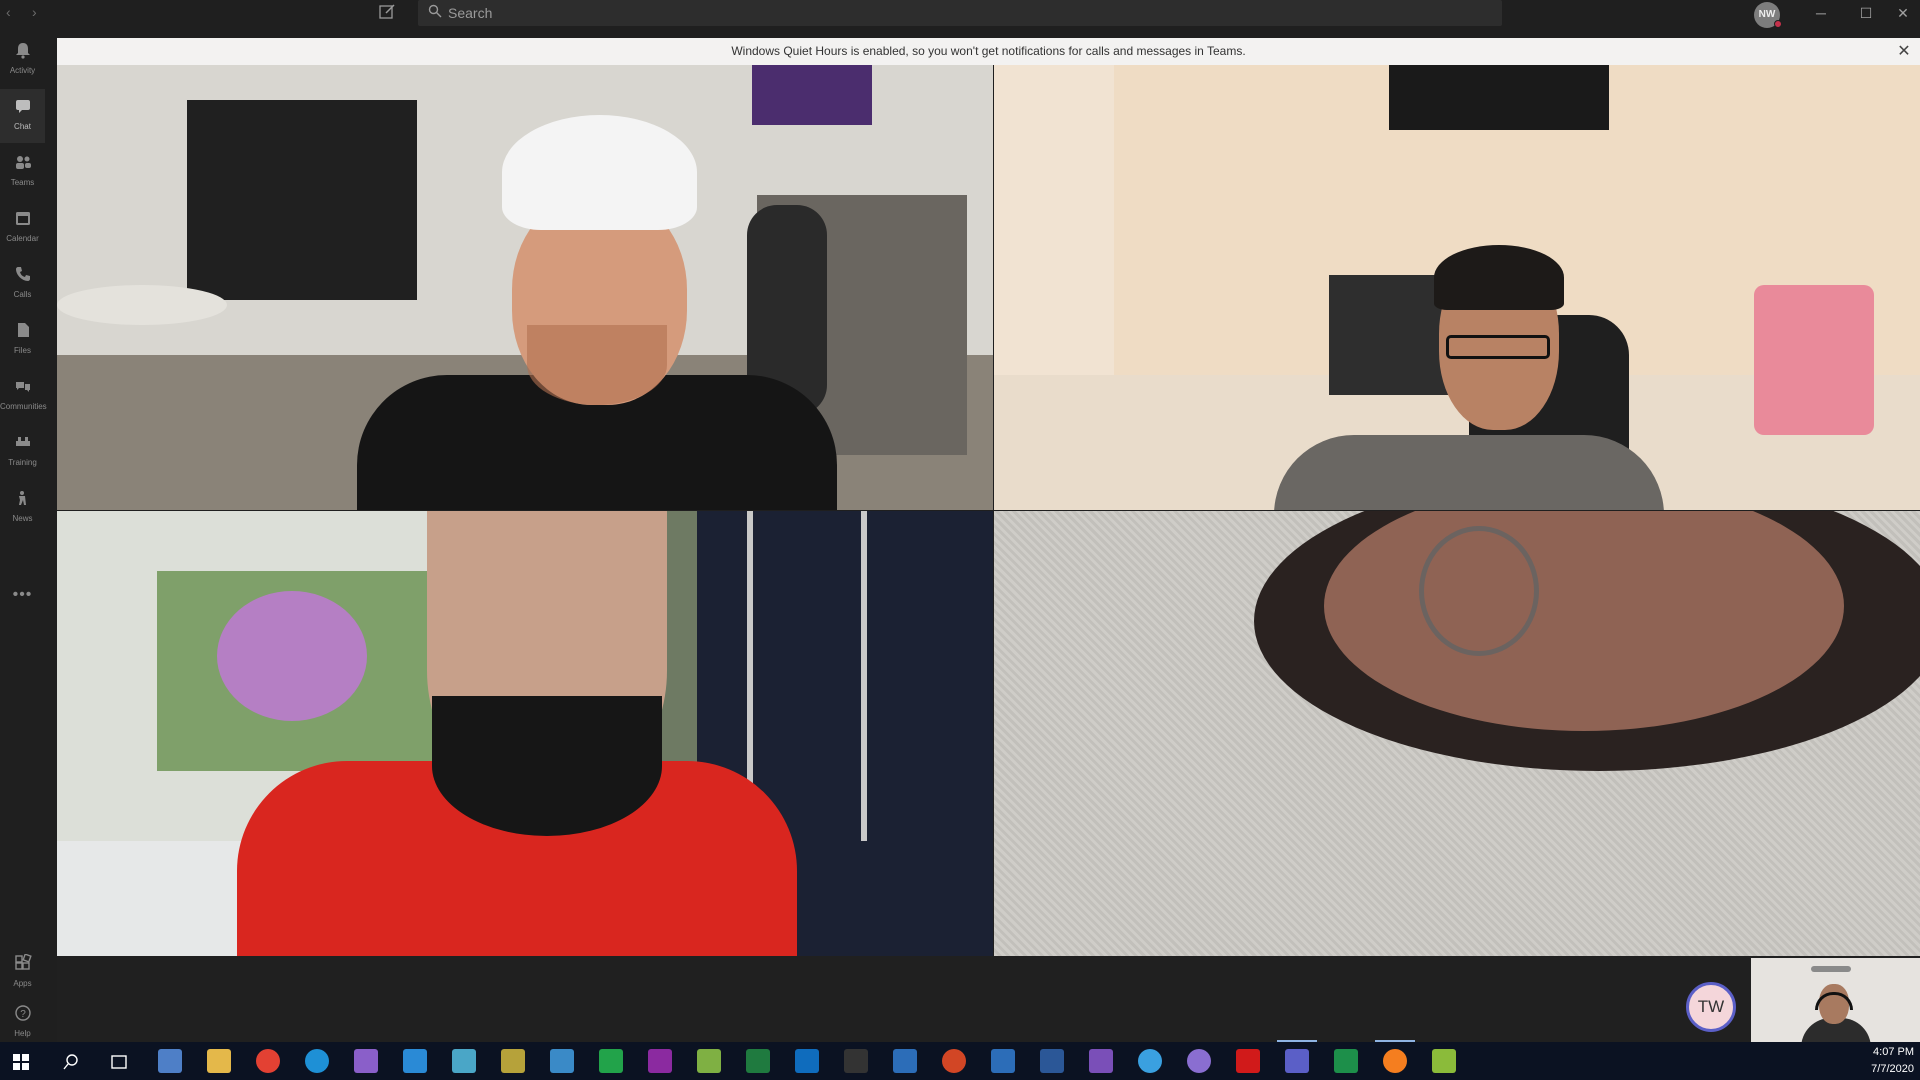  I want to click on video-tv, so click(1499, 97).